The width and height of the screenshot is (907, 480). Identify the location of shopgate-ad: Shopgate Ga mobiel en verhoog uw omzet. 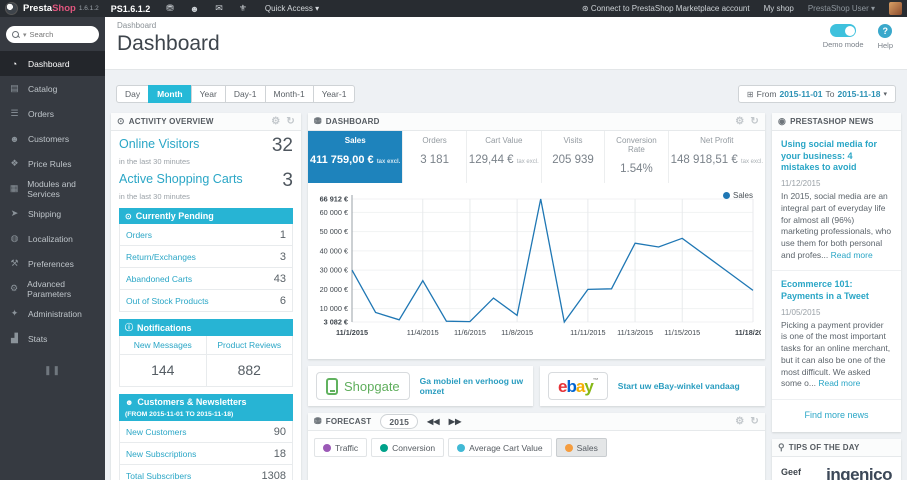
(420, 386).